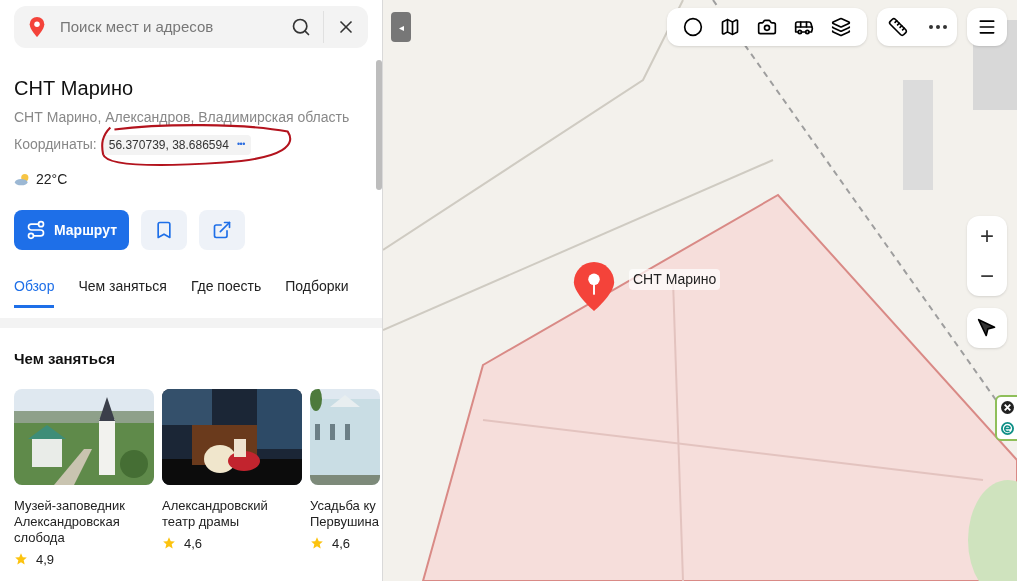  Describe the element at coordinates (1007, 428) in the screenshot. I see `extension-icon` at that location.